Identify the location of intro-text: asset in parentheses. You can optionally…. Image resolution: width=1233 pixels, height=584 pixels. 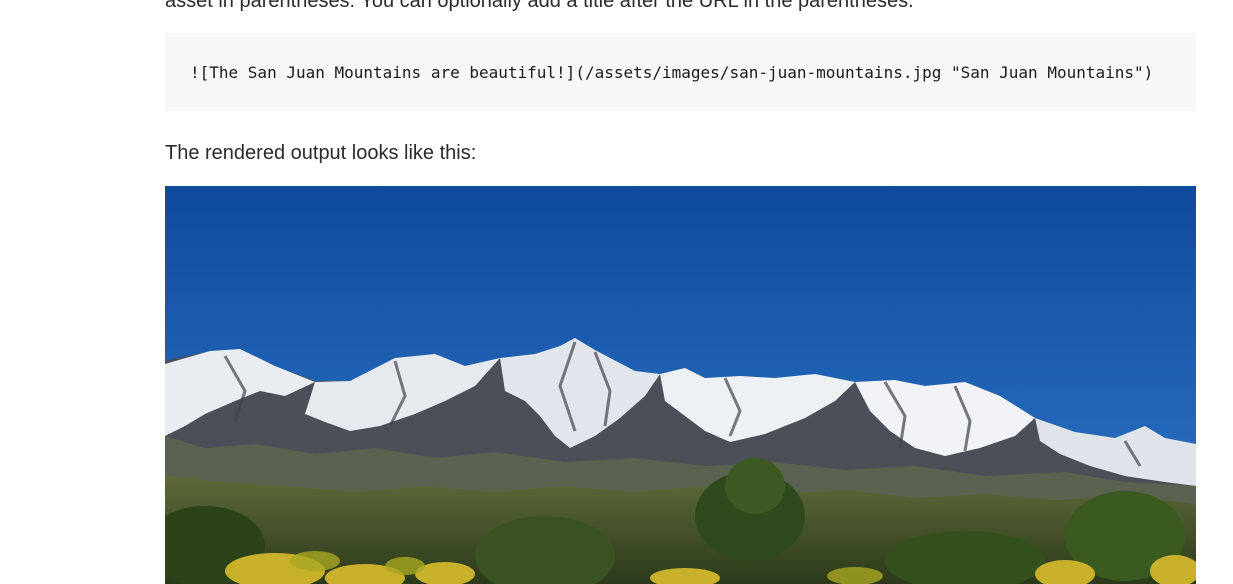
(539, 6).